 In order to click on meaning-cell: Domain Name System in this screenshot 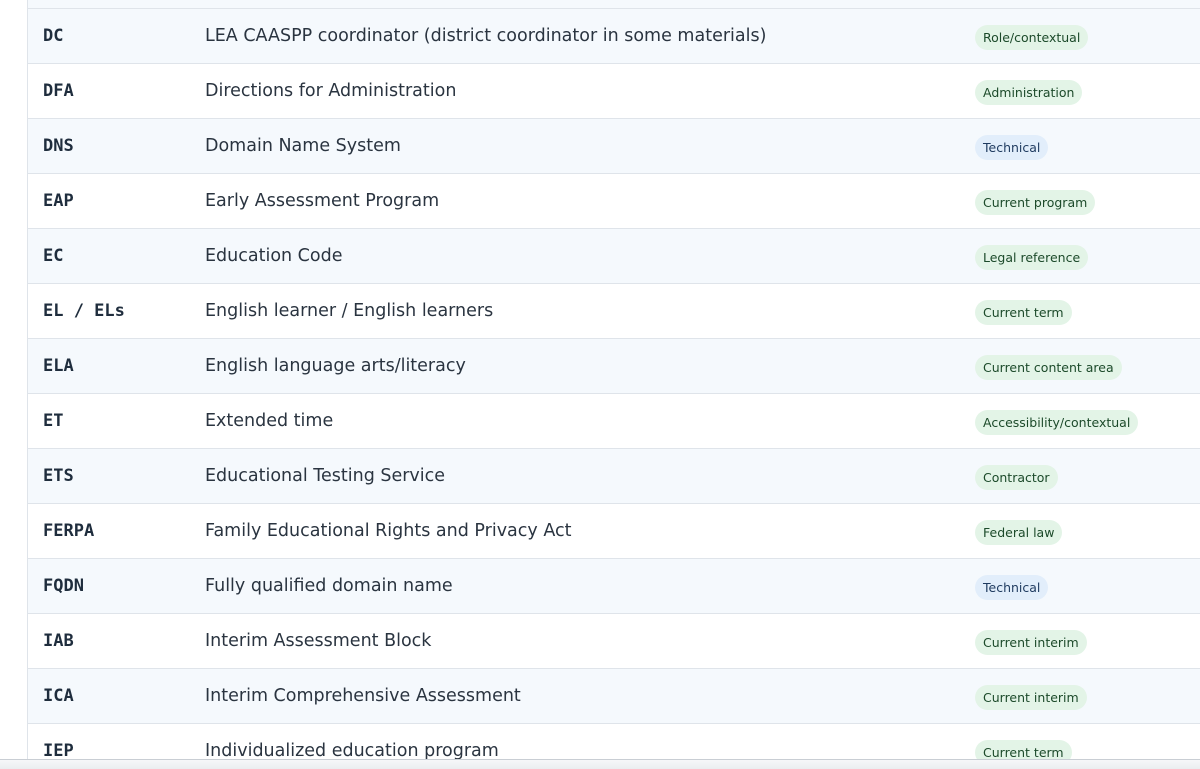, I will do `click(303, 146)`.